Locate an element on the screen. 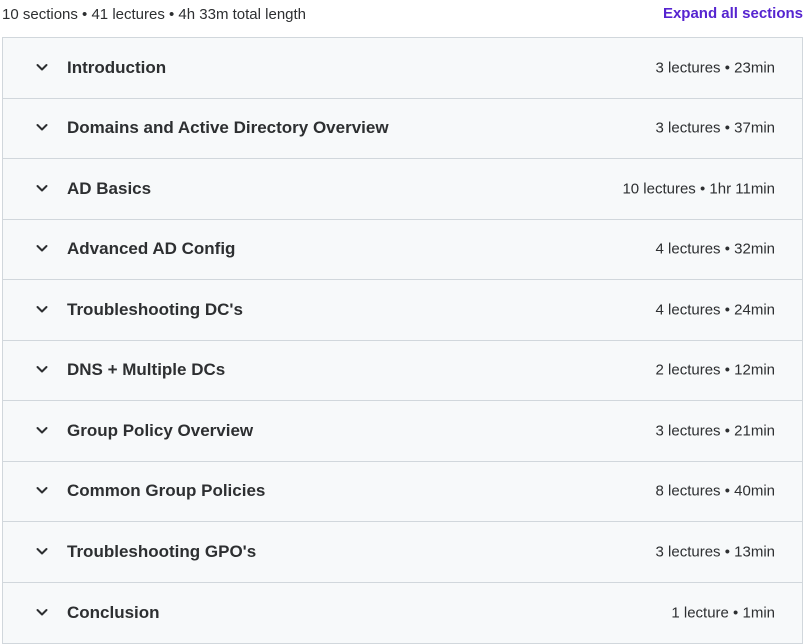 The height and width of the screenshot is (644, 808). section-title: Introduction is located at coordinates (117, 67).